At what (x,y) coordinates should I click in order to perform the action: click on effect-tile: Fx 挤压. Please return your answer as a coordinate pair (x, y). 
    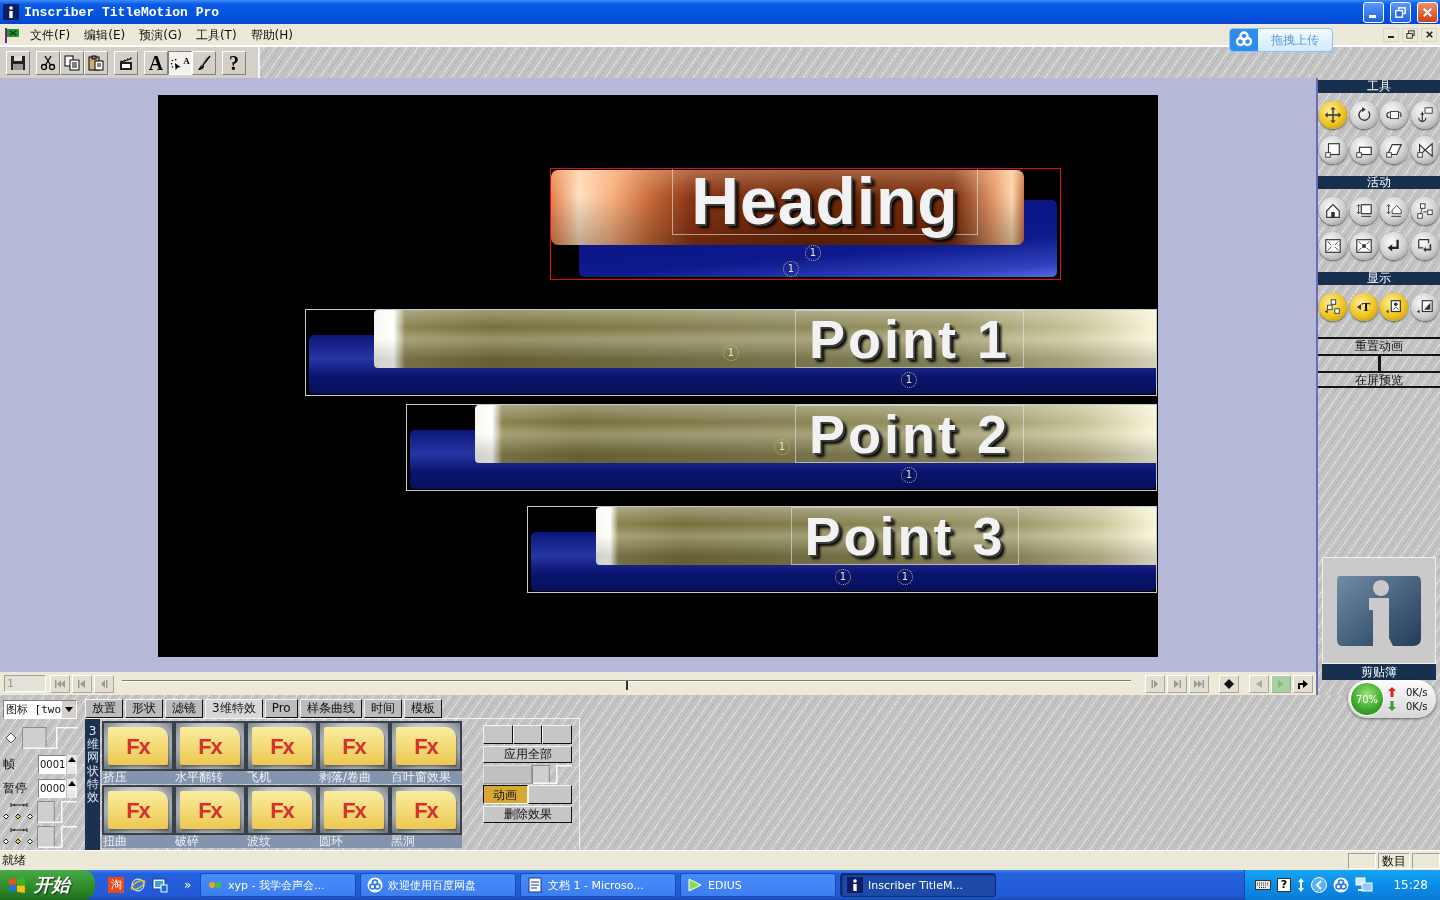
    Looking at the image, I should click on (138, 752).